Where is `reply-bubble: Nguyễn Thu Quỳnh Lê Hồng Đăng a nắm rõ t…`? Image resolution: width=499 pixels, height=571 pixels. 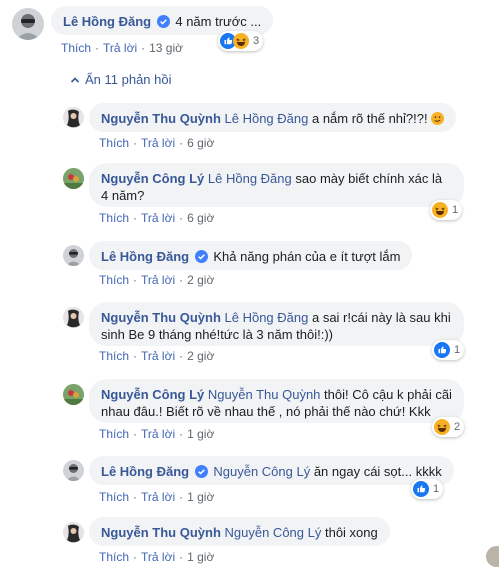
reply-bubble: Nguyễn Thu Quỳnh Lê Hồng Đăng a nắm rõ t… is located at coordinates (273, 117).